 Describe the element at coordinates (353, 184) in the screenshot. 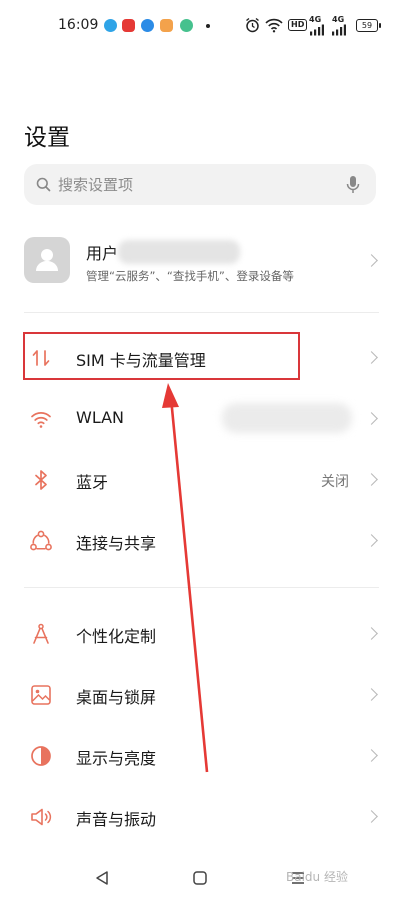

I see `microphone-icon` at that location.